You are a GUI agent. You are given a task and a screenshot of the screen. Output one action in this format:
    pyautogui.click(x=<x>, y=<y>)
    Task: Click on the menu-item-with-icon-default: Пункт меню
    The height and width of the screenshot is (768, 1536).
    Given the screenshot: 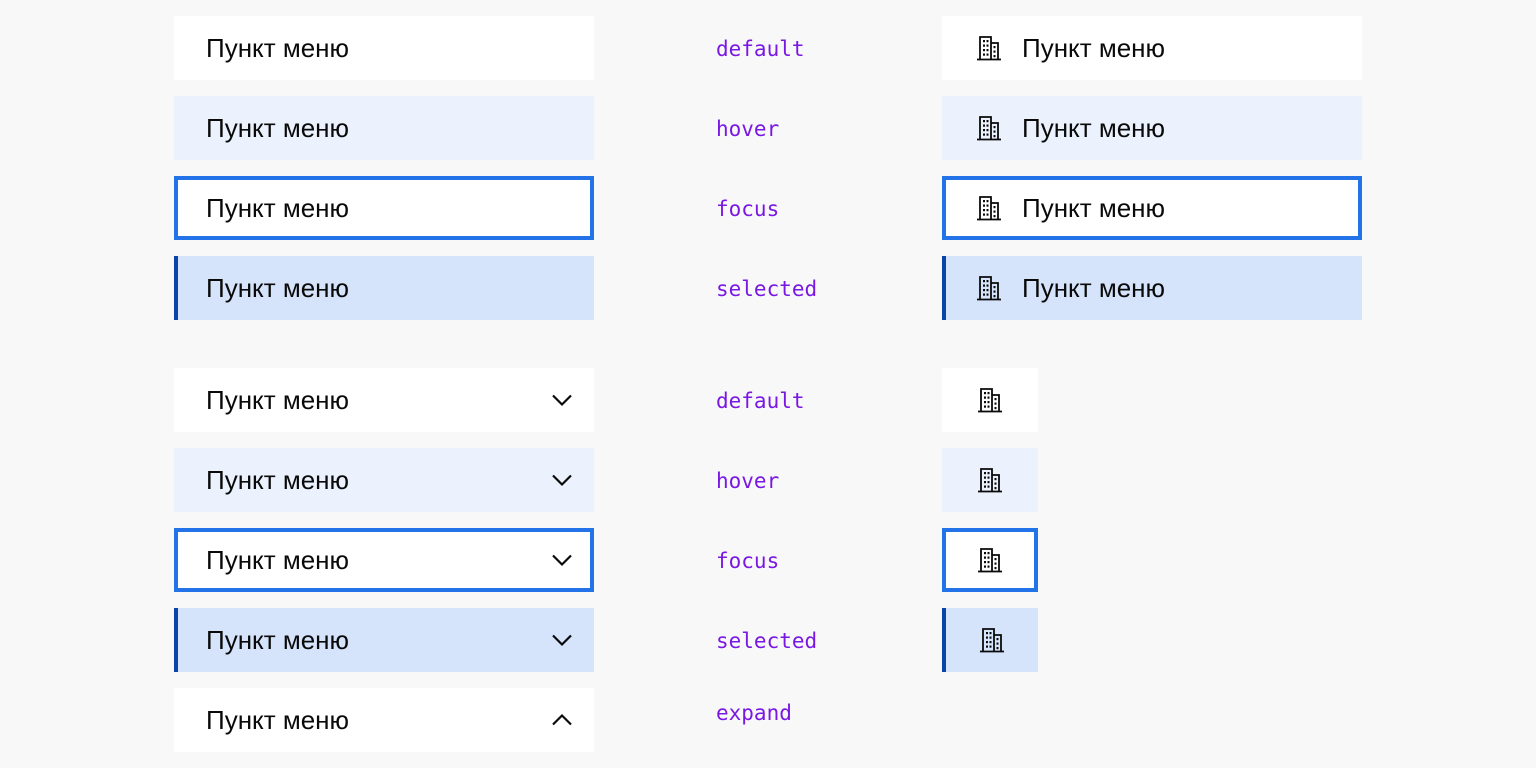 What is the action you would take?
    pyautogui.click(x=1152, y=48)
    